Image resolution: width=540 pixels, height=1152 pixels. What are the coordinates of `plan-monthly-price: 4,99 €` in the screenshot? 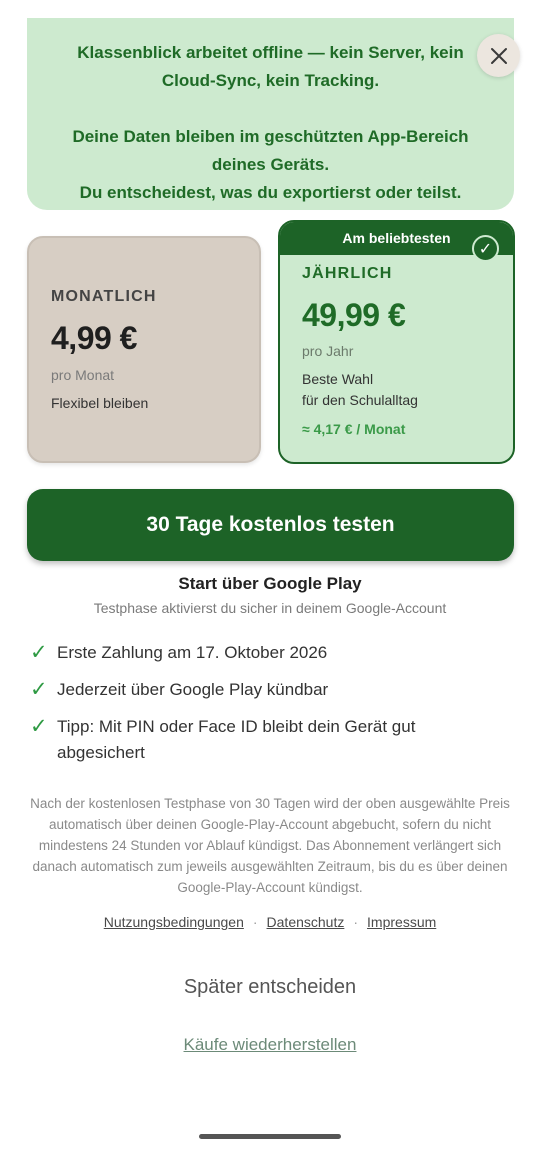 It's located at (94, 338).